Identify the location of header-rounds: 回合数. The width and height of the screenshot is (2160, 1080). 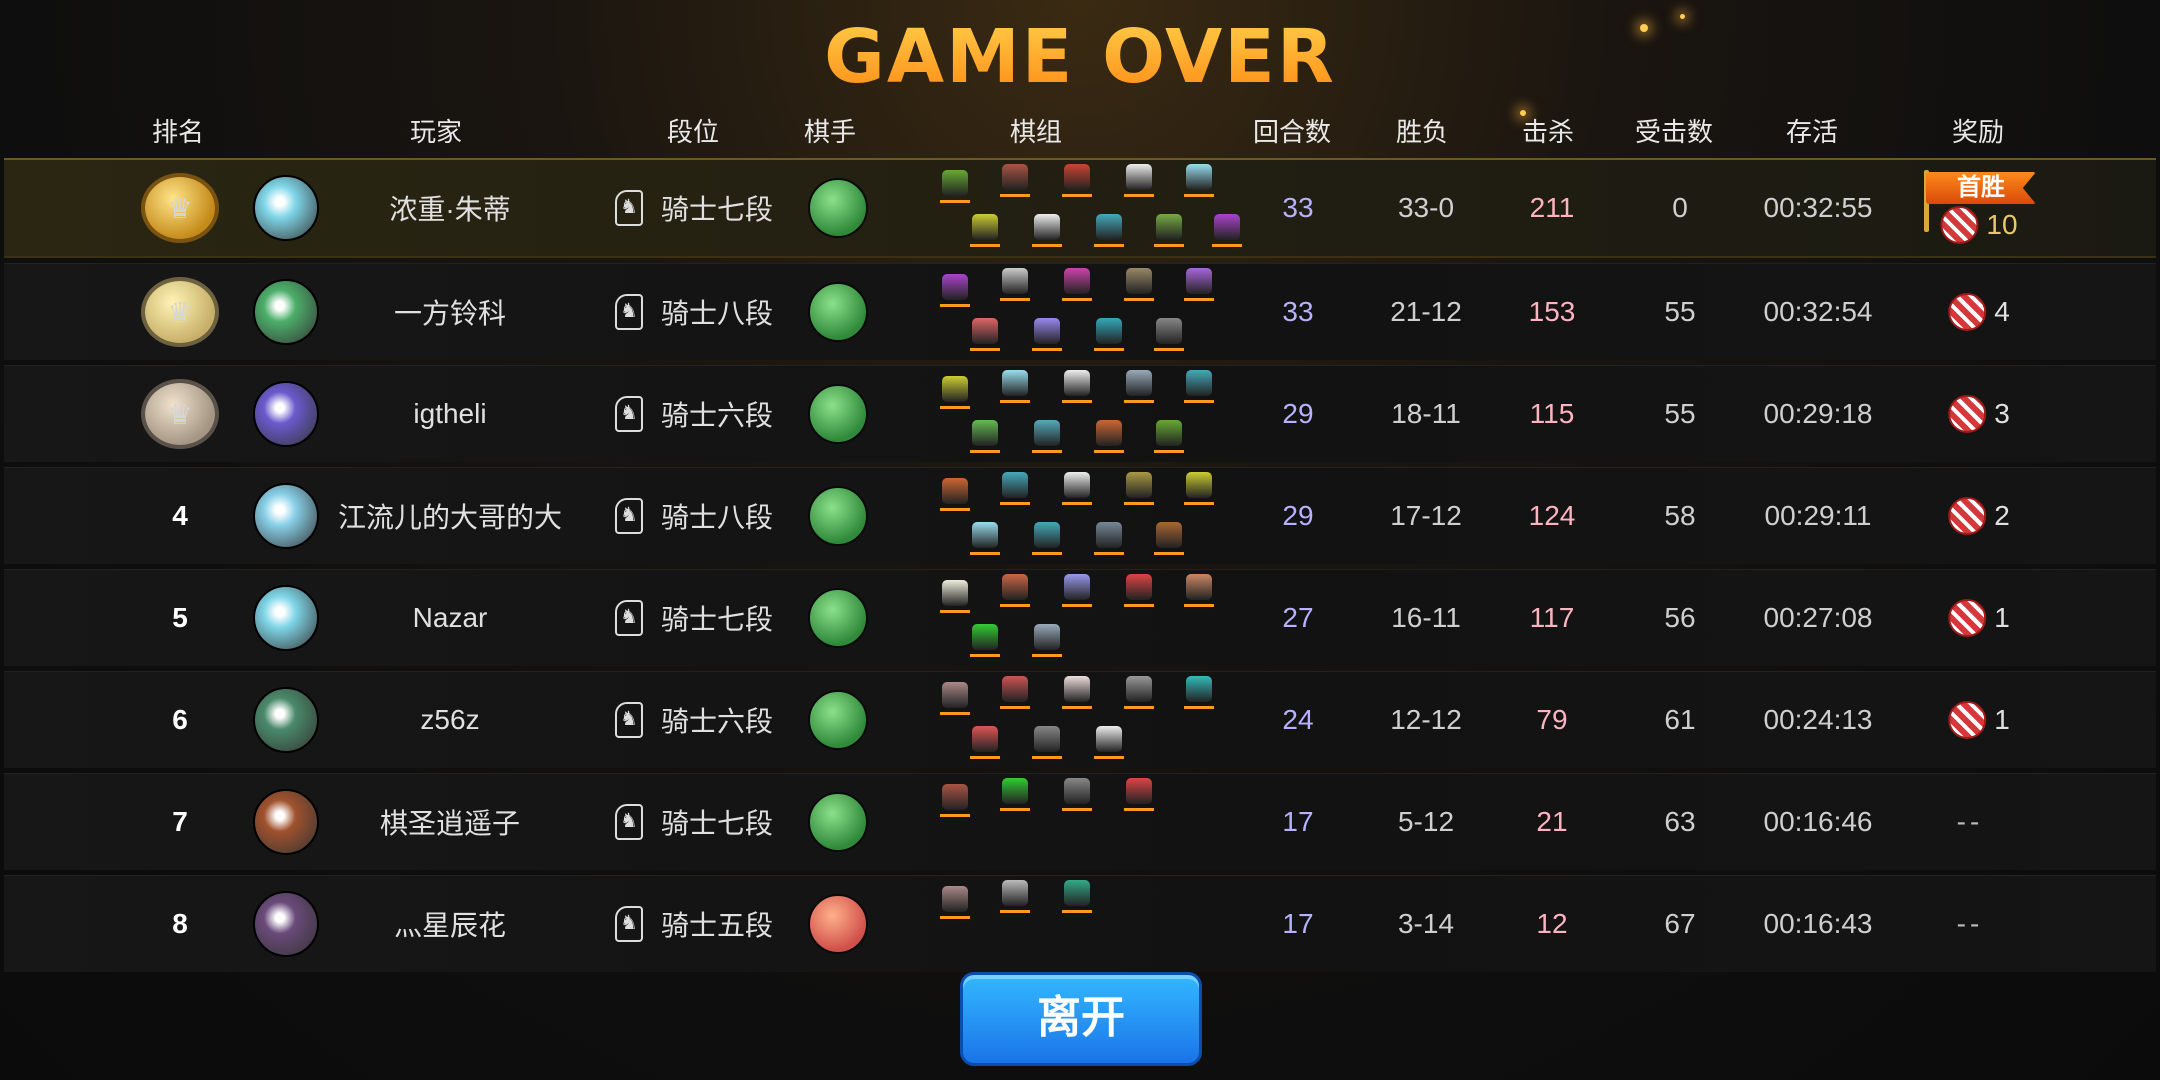
(1292, 132).